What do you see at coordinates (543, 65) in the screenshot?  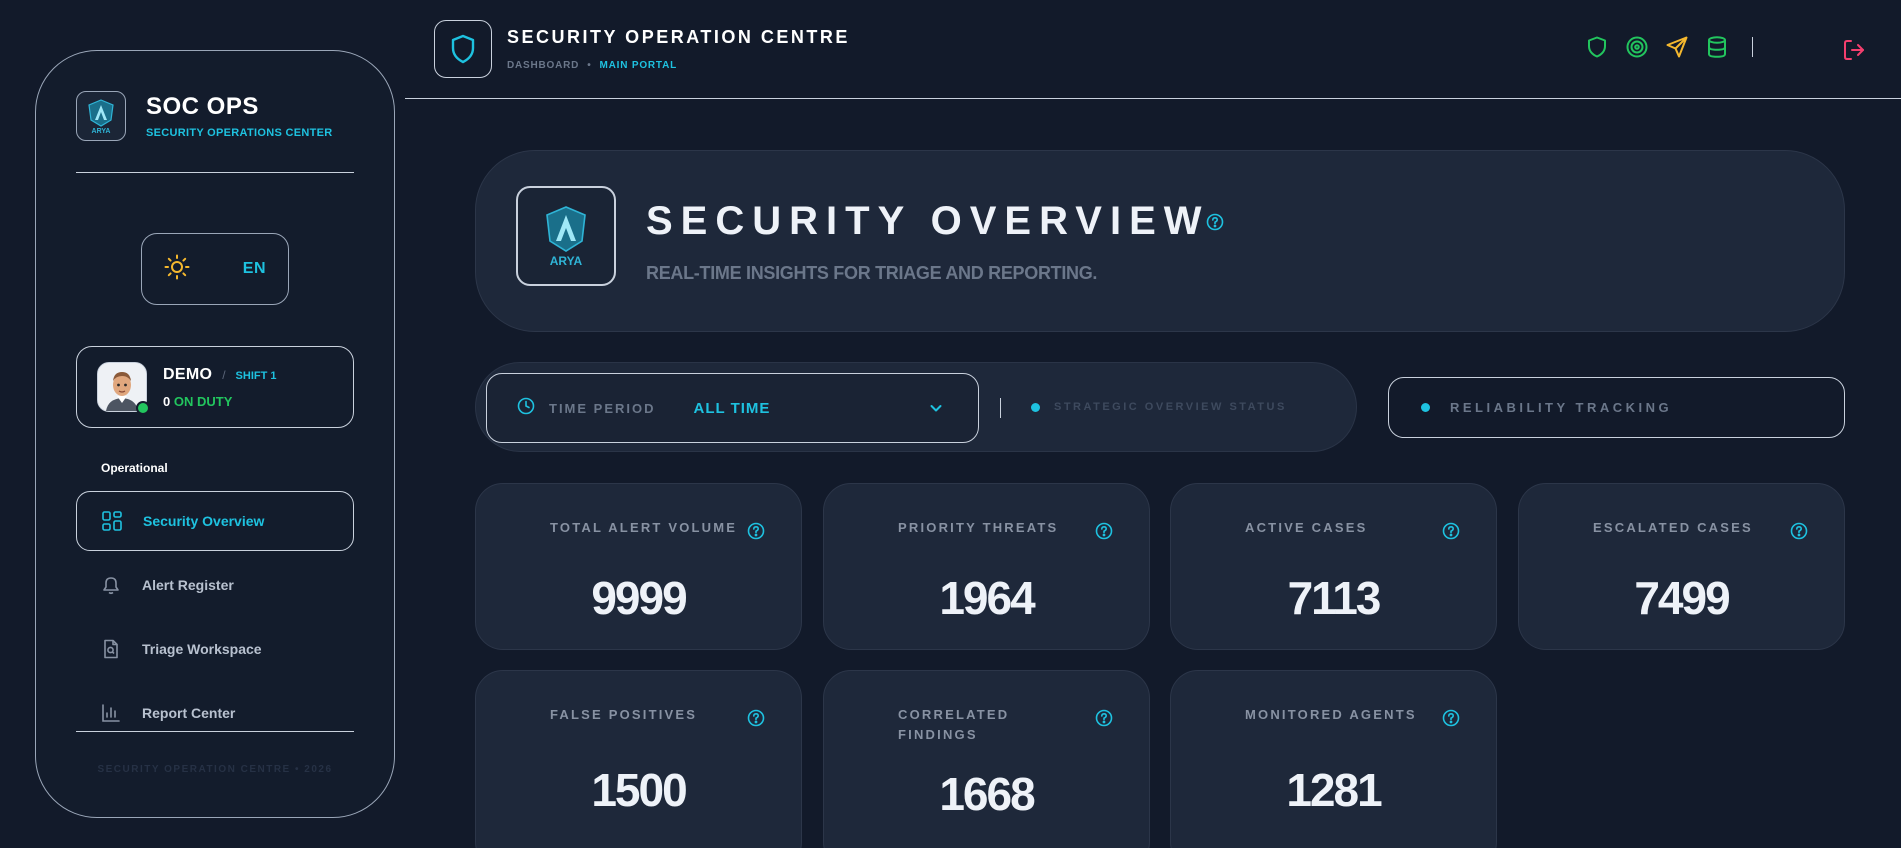 I see `breadcrumb-dashboard: DASHBOARD` at bounding box center [543, 65].